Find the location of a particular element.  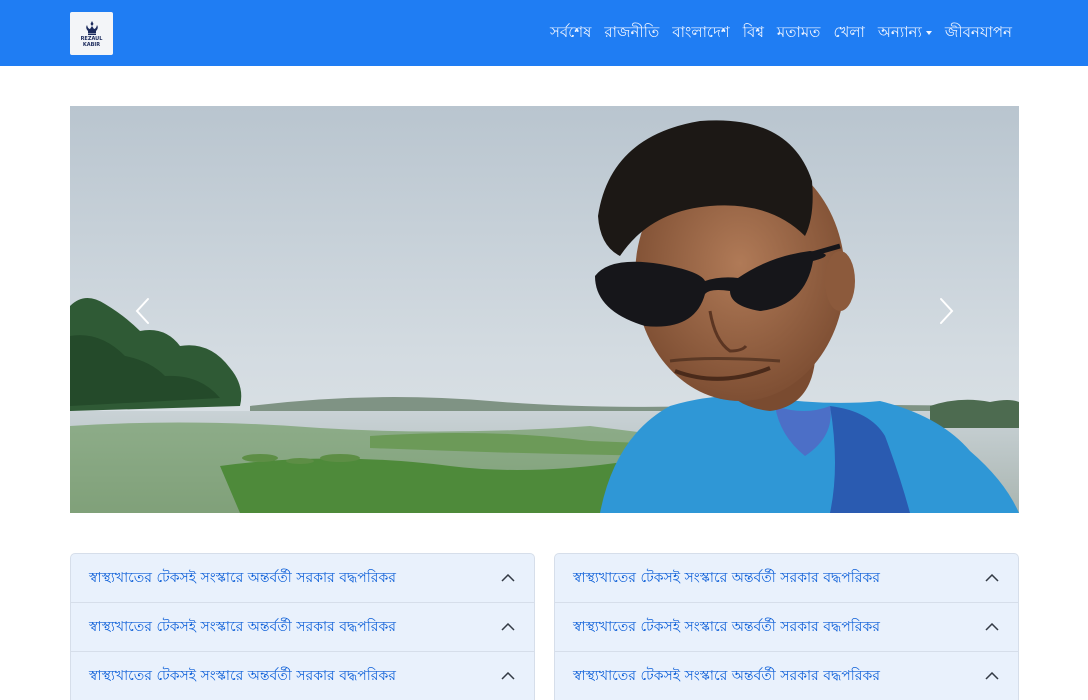

caret-down-icon is located at coordinates (928, 33).